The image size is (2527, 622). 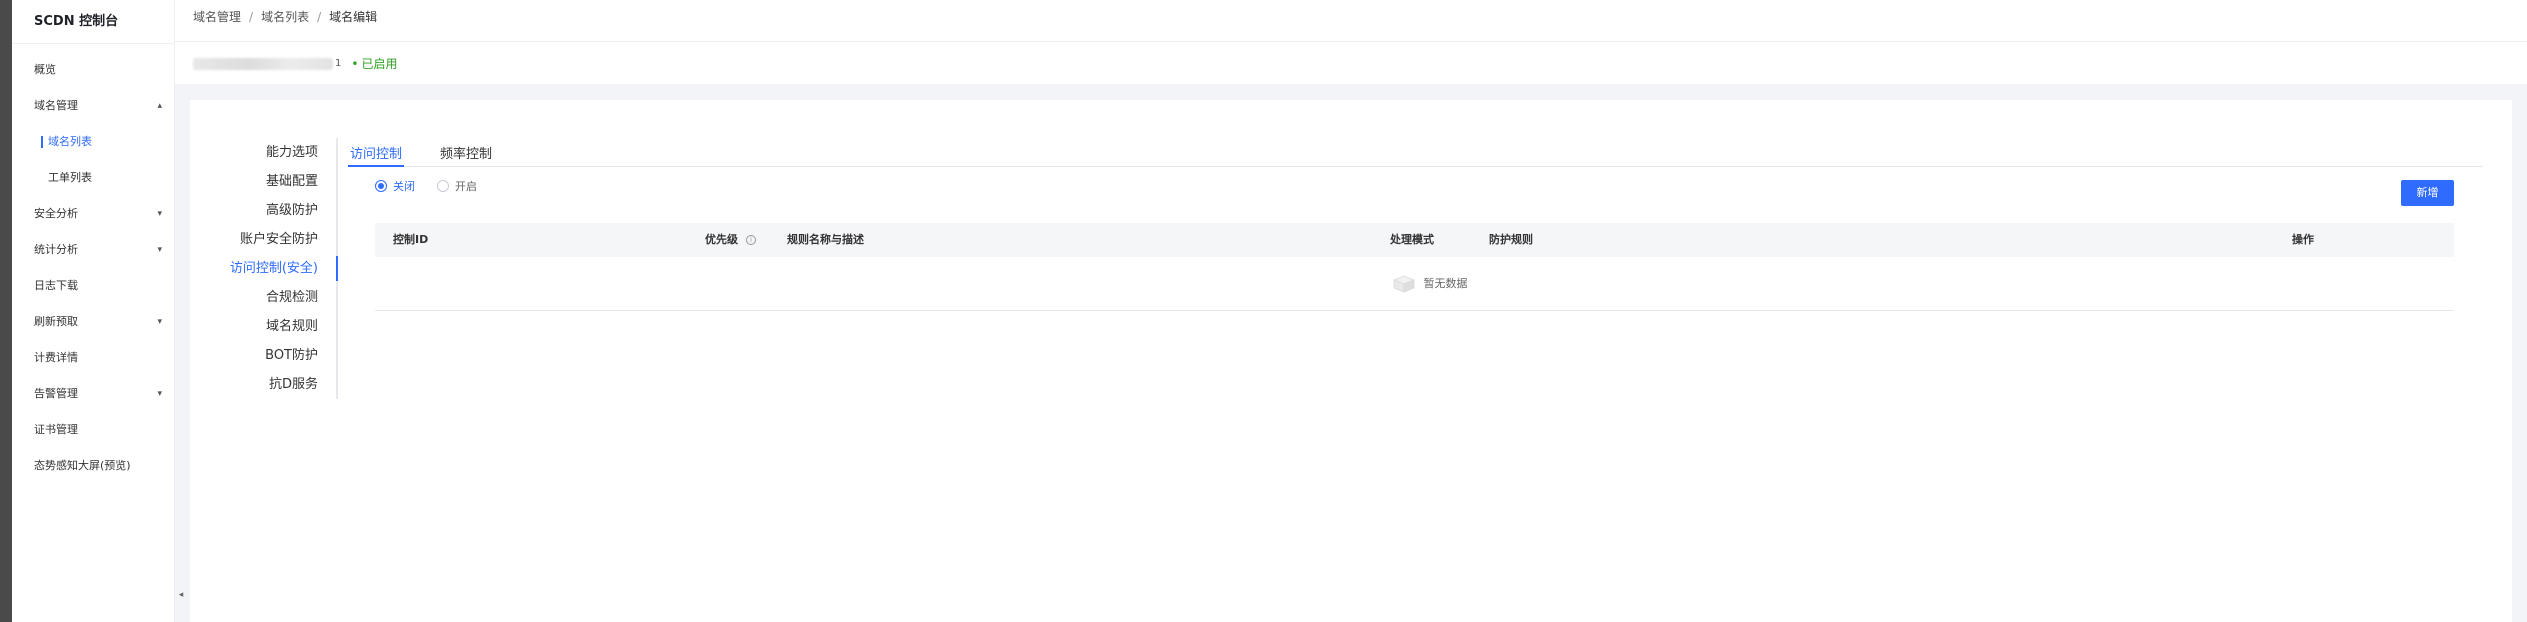 What do you see at coordinates (56, 393) in the screenshot?
I see `sidebar-item-label: 告警管理` at bounding box center [56, 393].